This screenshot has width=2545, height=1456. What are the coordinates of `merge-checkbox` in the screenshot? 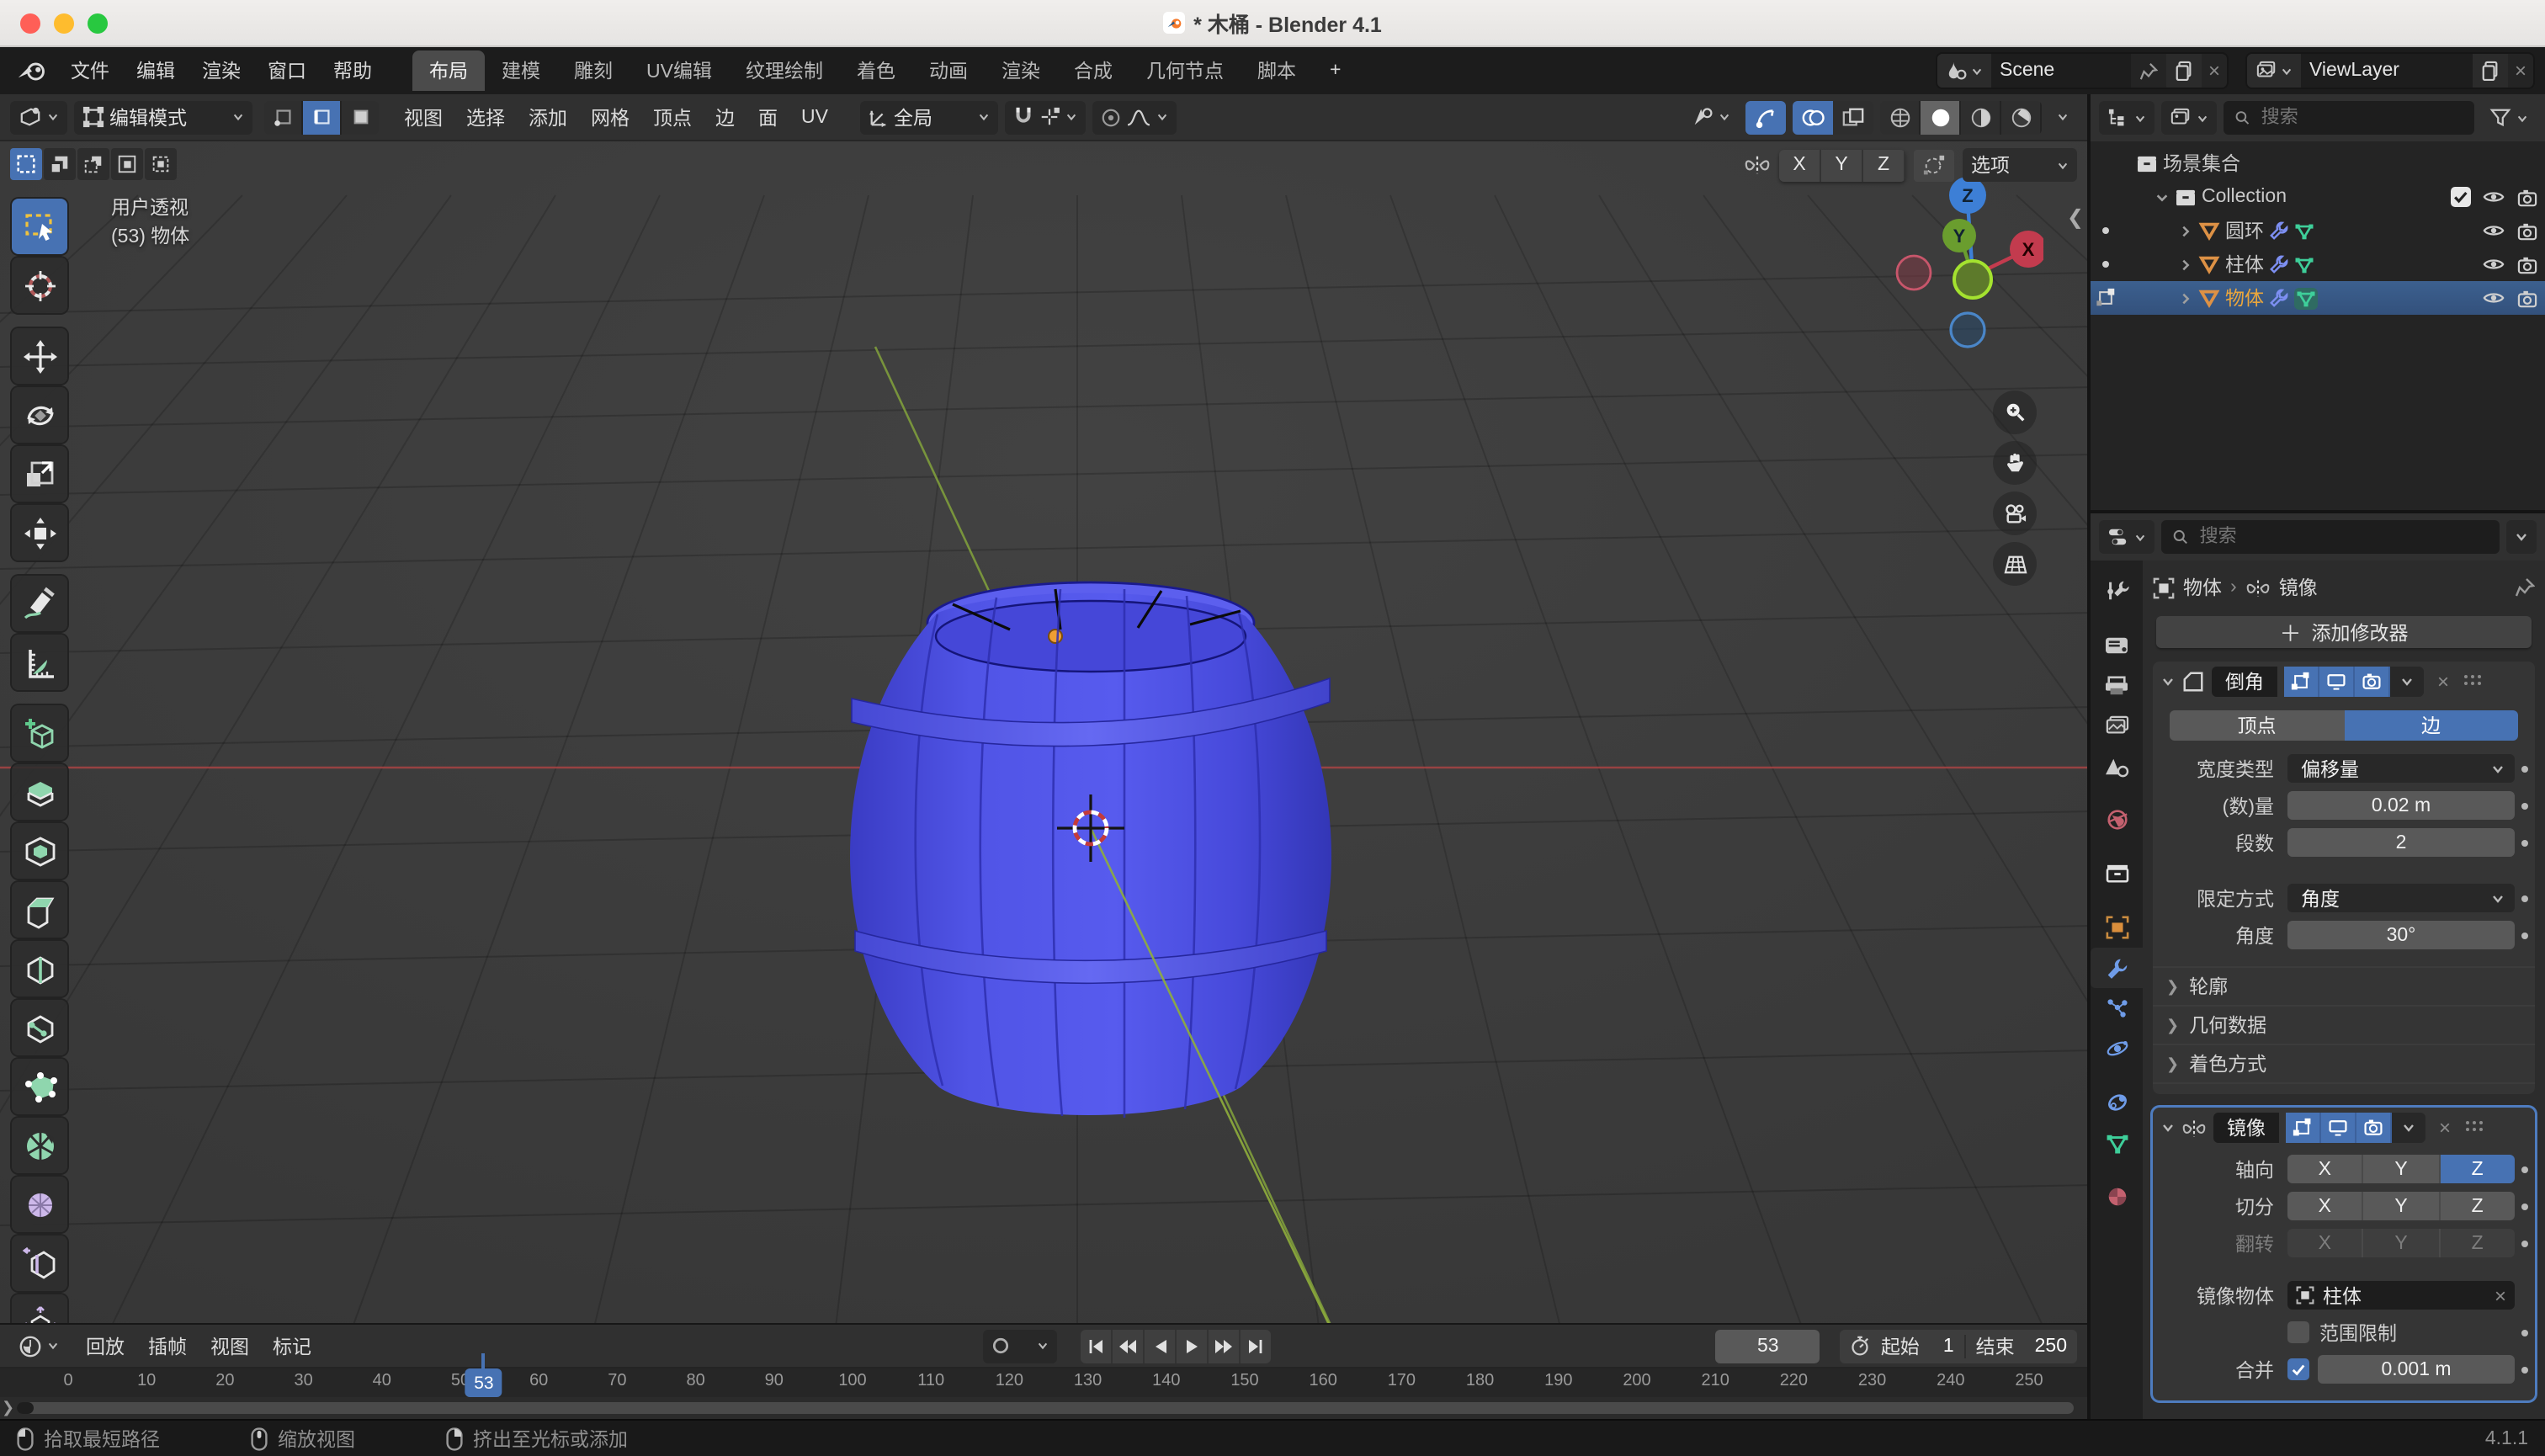 It's located at (2298, 1369).